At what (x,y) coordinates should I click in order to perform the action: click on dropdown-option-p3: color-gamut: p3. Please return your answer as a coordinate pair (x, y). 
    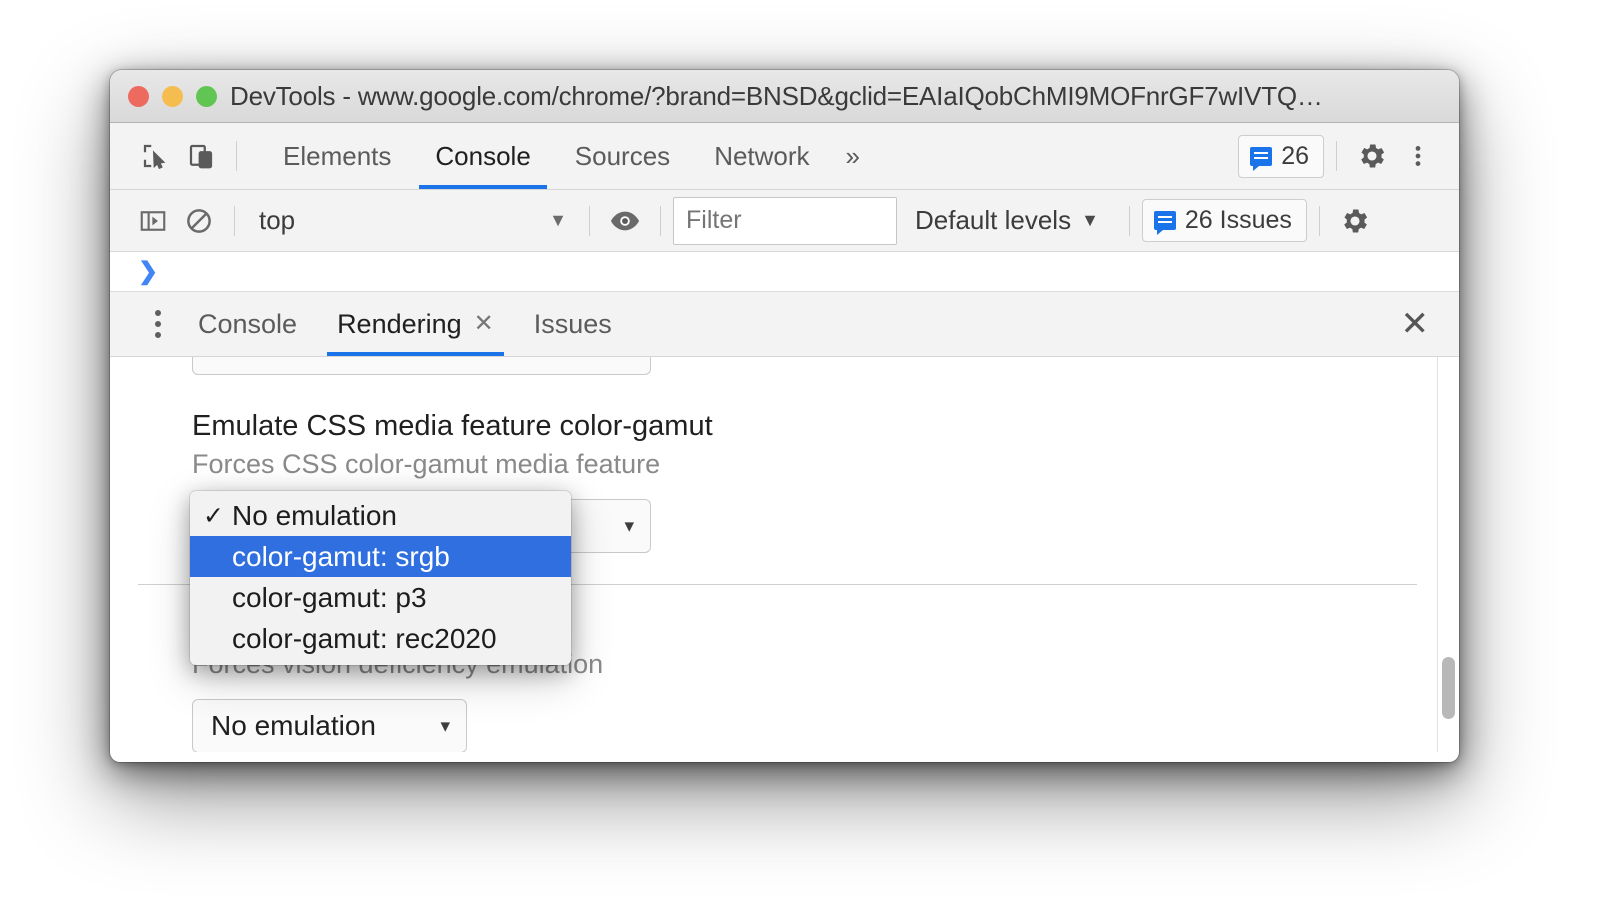
    Looking at the image, I should click on (380, 597).